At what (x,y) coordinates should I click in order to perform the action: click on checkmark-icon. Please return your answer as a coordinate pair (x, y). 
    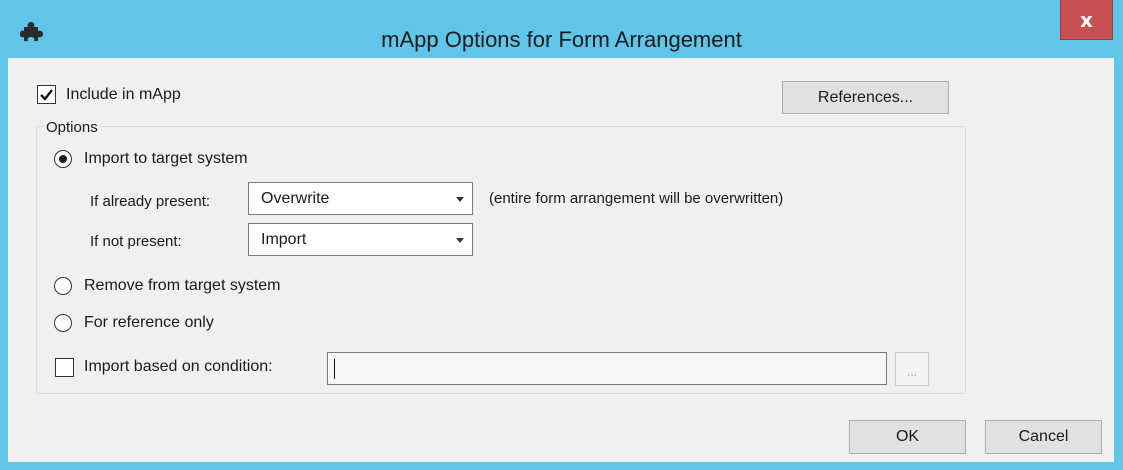
    Looking at the image, I should click on (46, 95).